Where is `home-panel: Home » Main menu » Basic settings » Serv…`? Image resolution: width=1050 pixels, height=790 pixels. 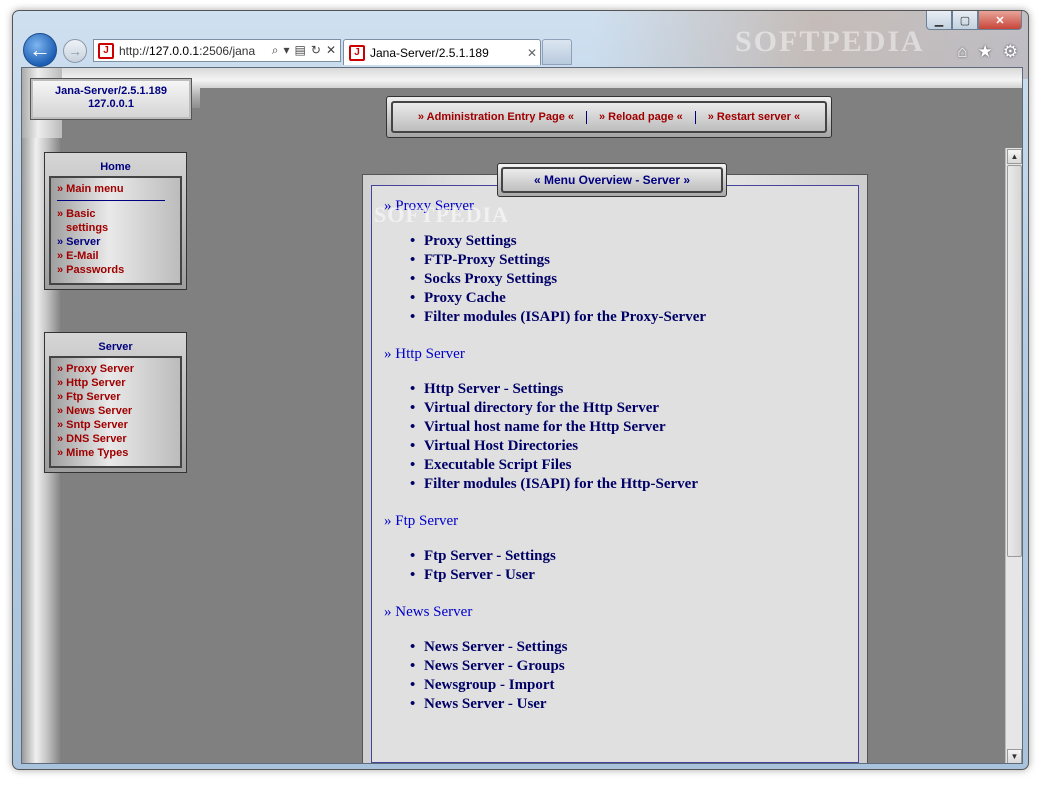 home-panel: Home » Main menu » Basic settings » Serv… is located at coordinates (115, 221).